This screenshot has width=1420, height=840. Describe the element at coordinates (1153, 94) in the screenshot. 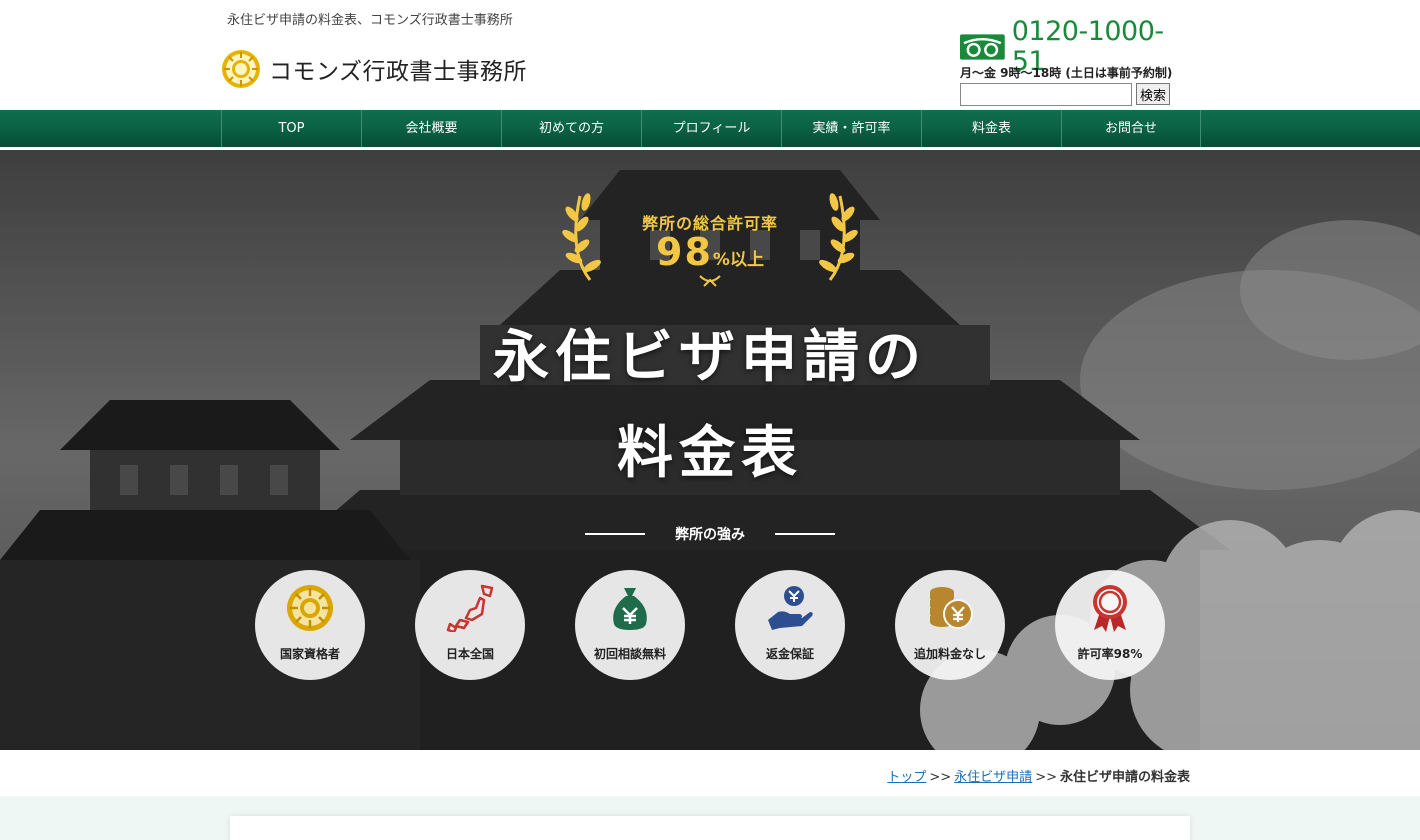

I see `search-button: 検索` at that location.